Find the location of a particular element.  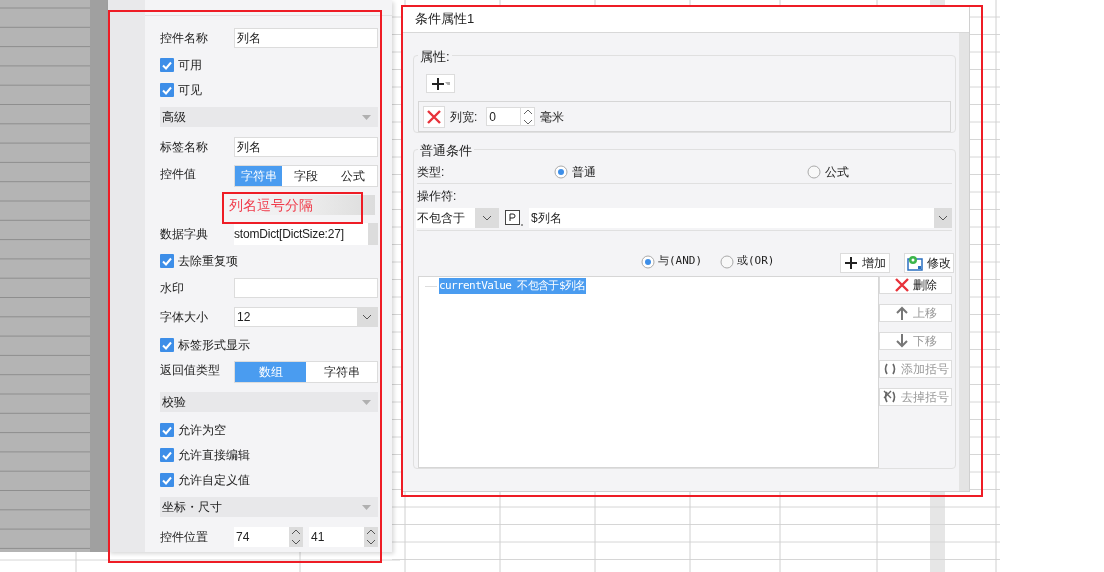

section-header: 坐标・尺寸 is located at coordinates (192, 507).